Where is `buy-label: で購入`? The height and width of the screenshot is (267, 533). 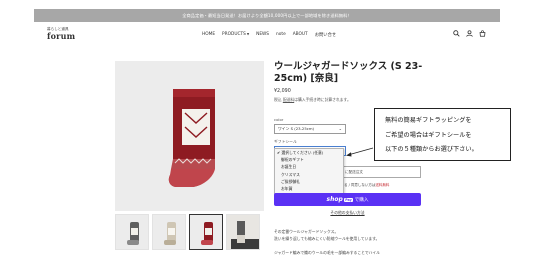 buy-label: で購入 is located at coordinates (361, 200).